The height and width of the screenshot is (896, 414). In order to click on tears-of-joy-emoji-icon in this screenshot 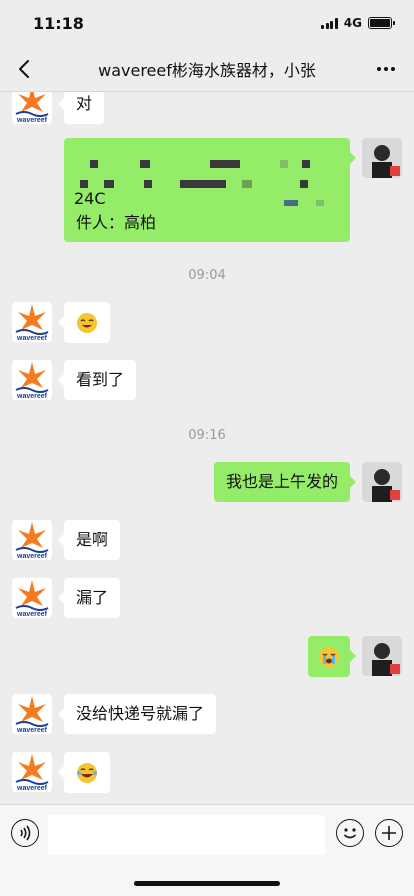, I will do `click(87, 772)`.